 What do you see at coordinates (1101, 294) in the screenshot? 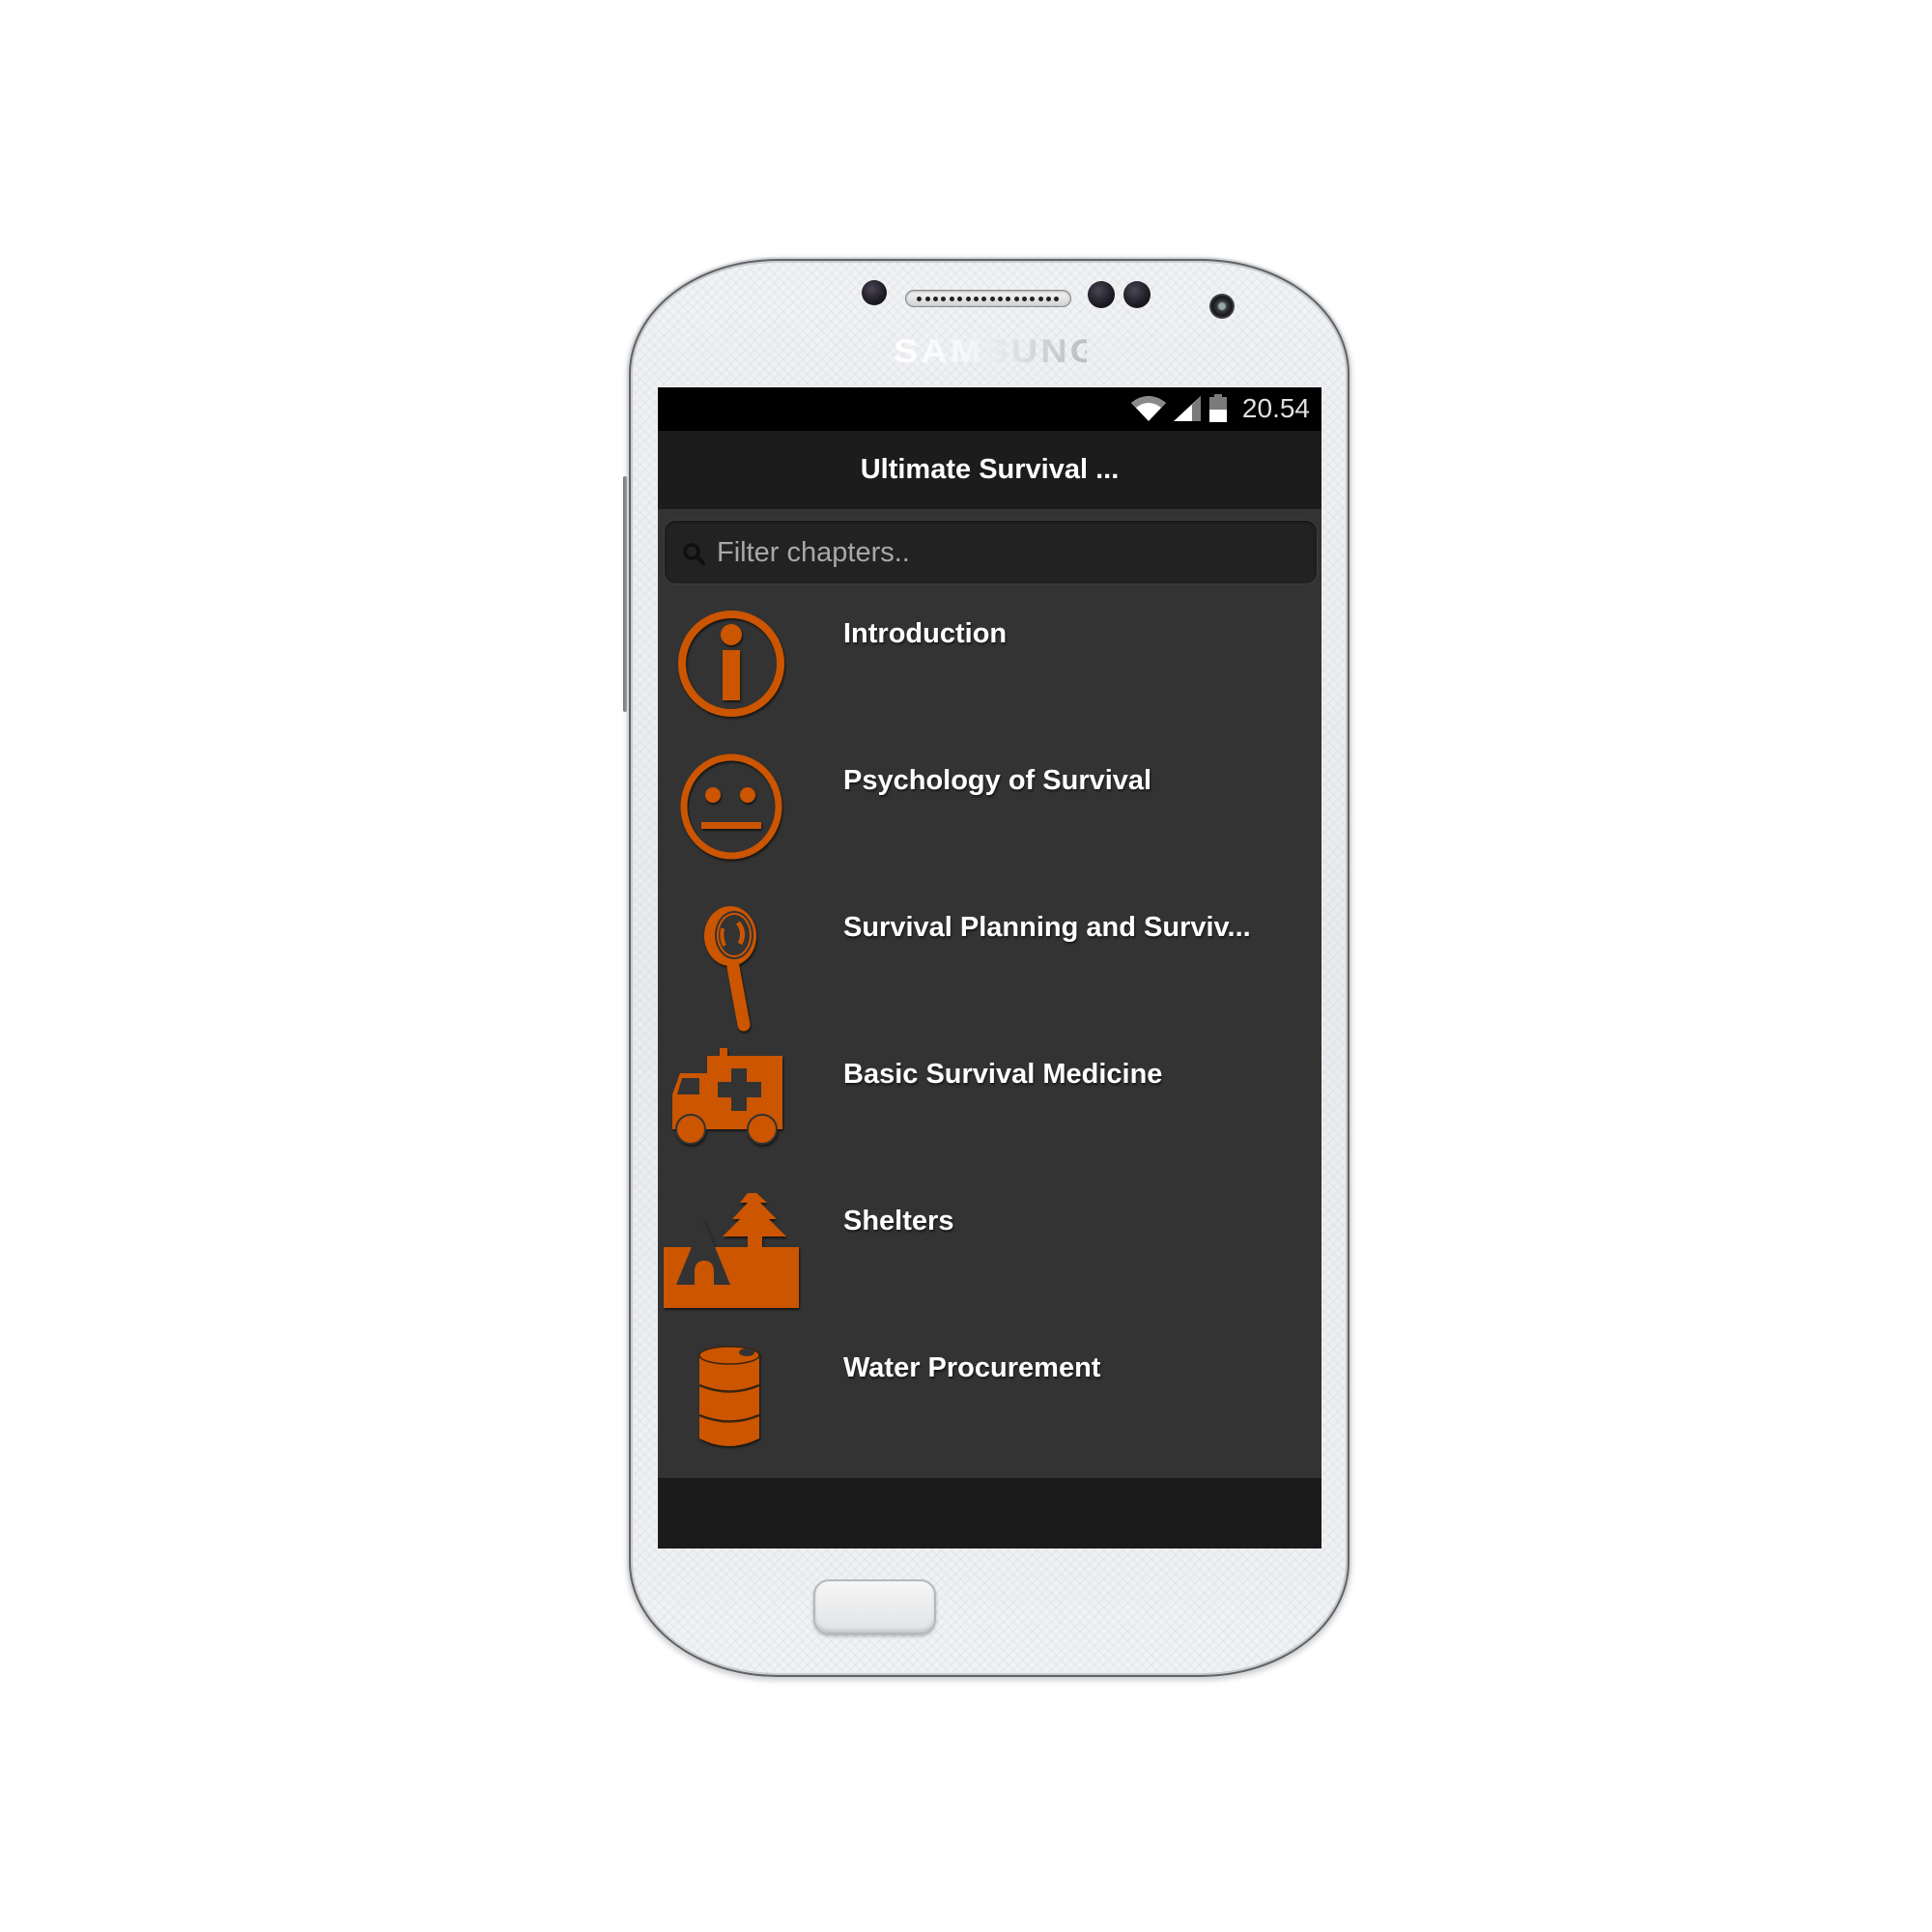
I see `light-sensor` at bounding box center [1101, 294].